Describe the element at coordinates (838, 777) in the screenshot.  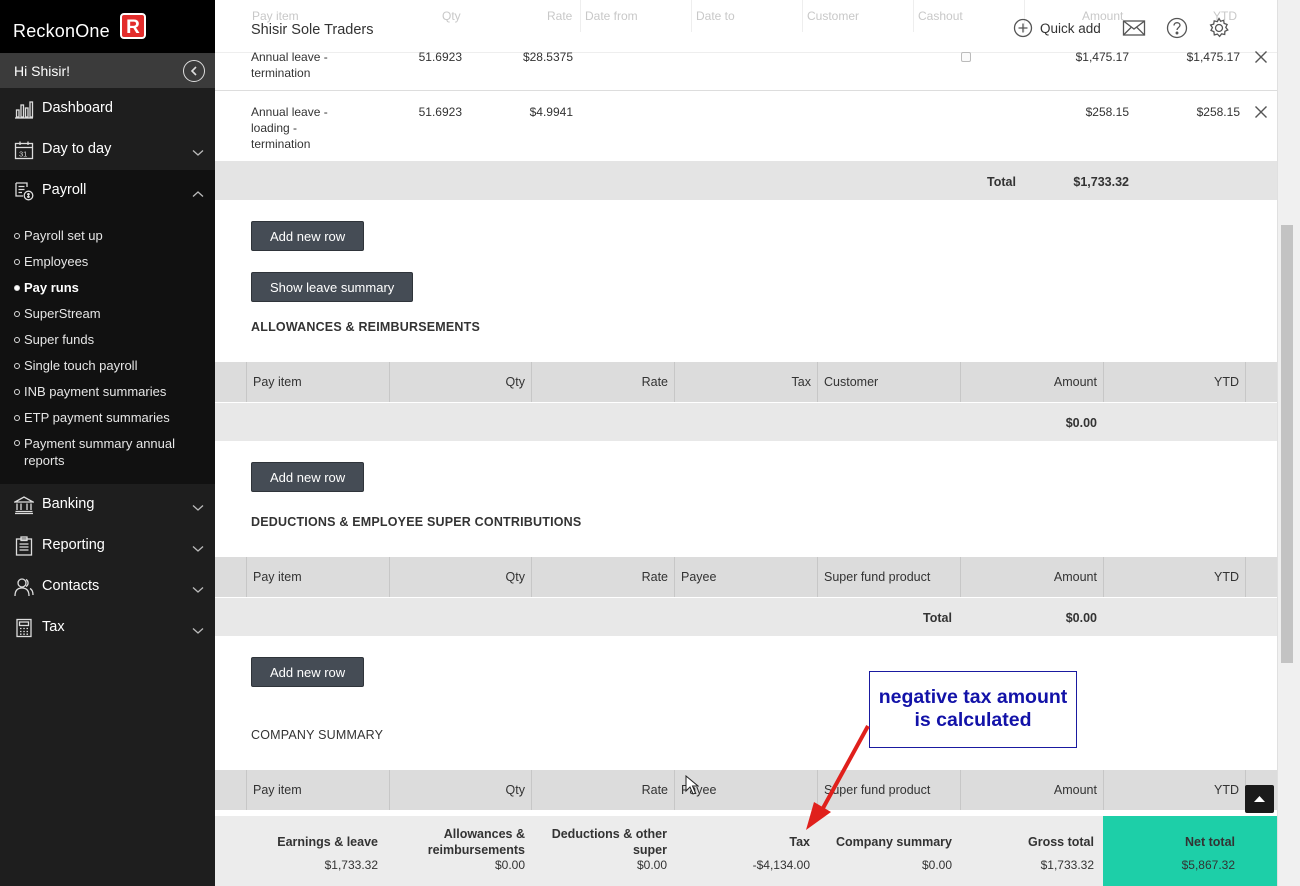
I see `annotation-arrow-icon` at that location.